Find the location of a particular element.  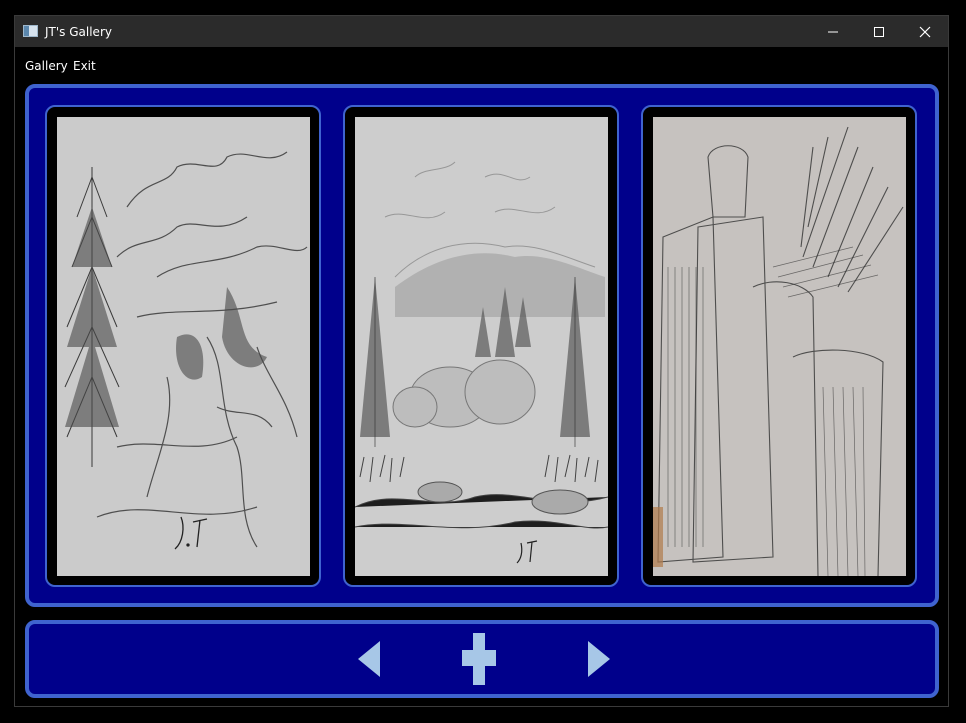

plus-icon is located at coordinates (479, 659).